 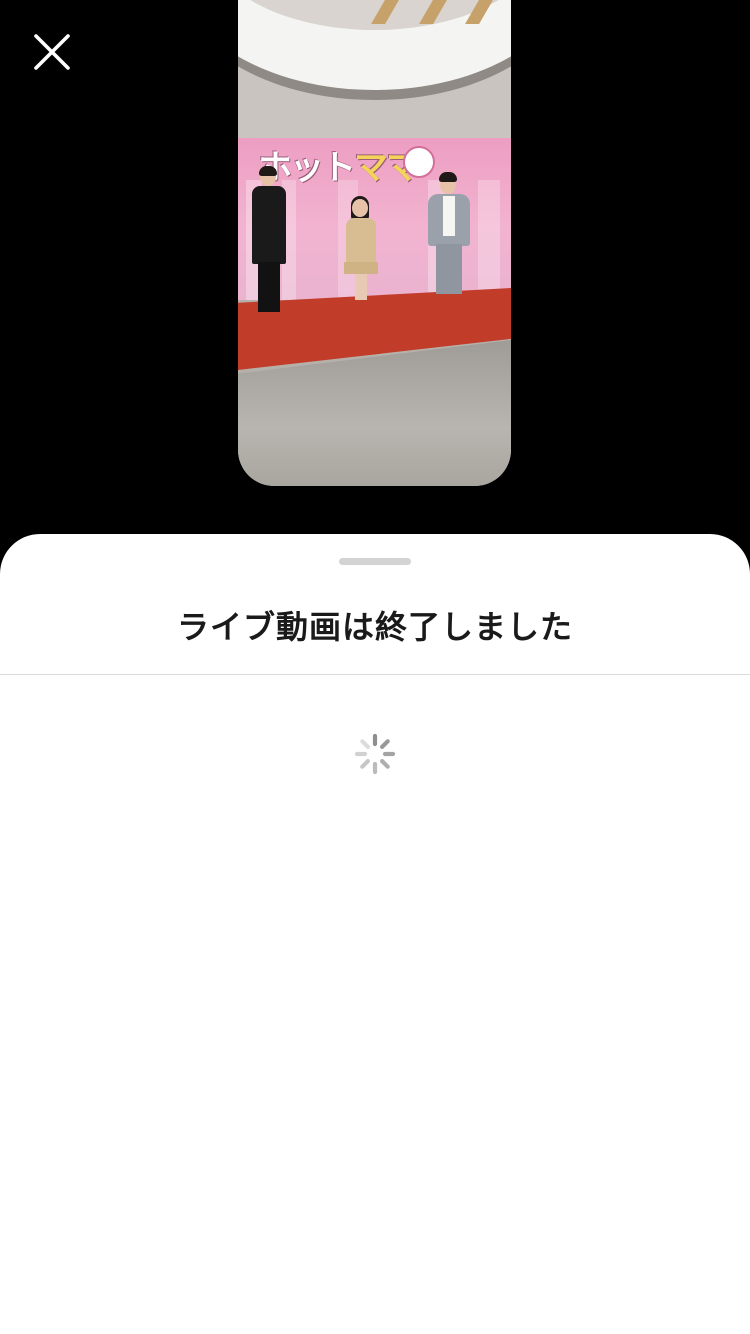 What do you see at coordinates (375, 561) in the screenshot?
I see `sheet-grabber` at bounding box center [375, 561].